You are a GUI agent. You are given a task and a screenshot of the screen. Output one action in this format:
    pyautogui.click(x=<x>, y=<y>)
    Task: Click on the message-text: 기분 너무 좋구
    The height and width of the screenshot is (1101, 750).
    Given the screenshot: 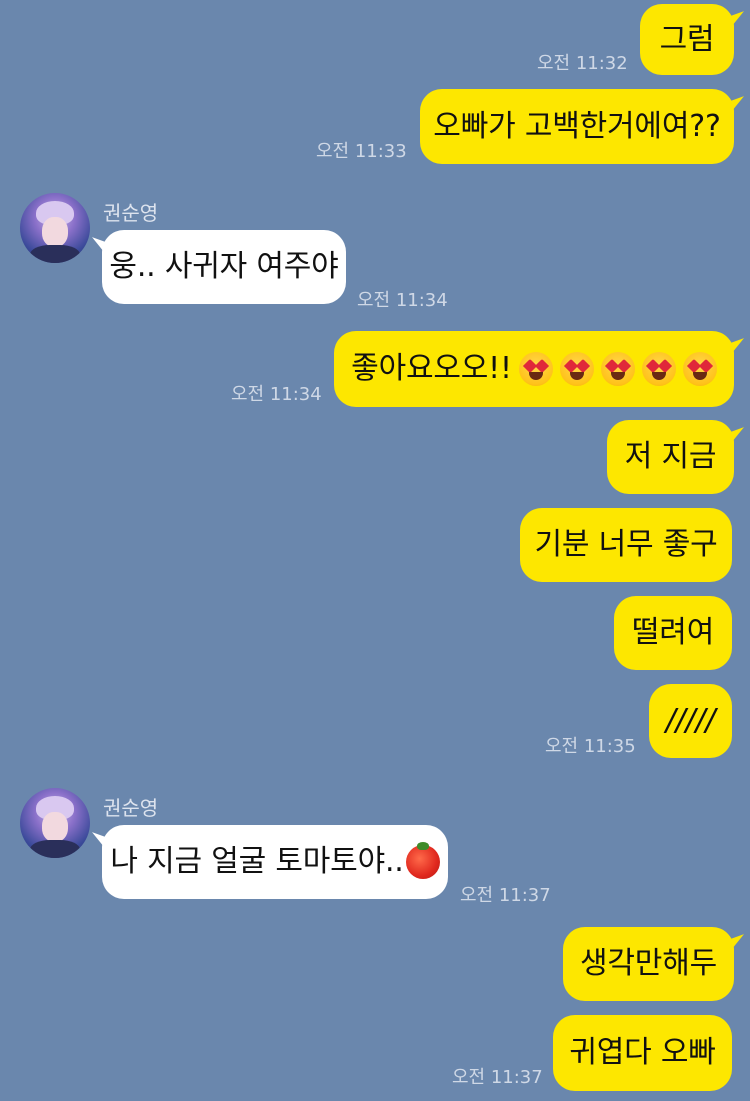 What is the action you would take?
    pyautogui.click(x=626, y=544)
    